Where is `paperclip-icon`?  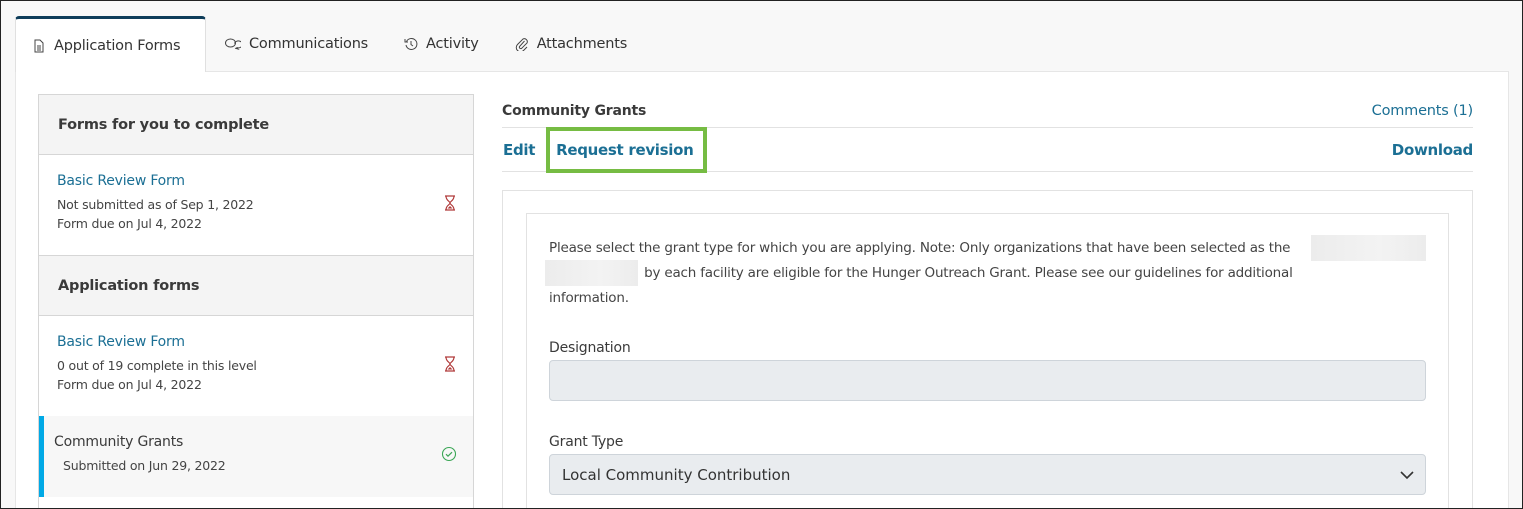
paperclip-icon is located at coordinates (521, 44).